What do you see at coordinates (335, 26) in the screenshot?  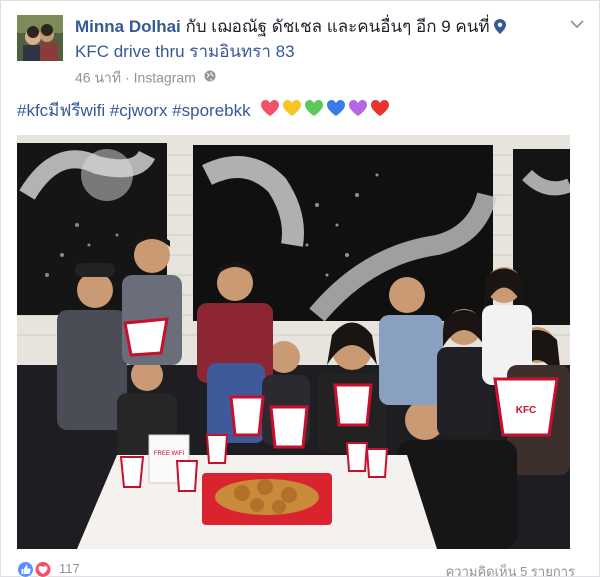 I see `tagged-people-text: กับ เฌอณัฐ ดัชเชล และคนอื่นๆ อีก 9 คนที่` at bounding box center [335, 26].